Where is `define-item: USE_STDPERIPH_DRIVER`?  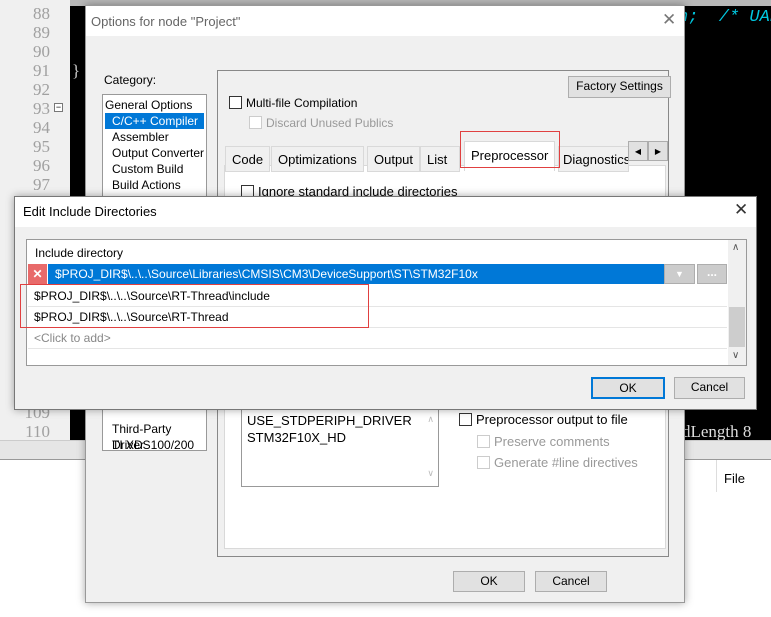
define-item: USE_STDPERIPH_DRIVER is located at coordinates (329, 420).